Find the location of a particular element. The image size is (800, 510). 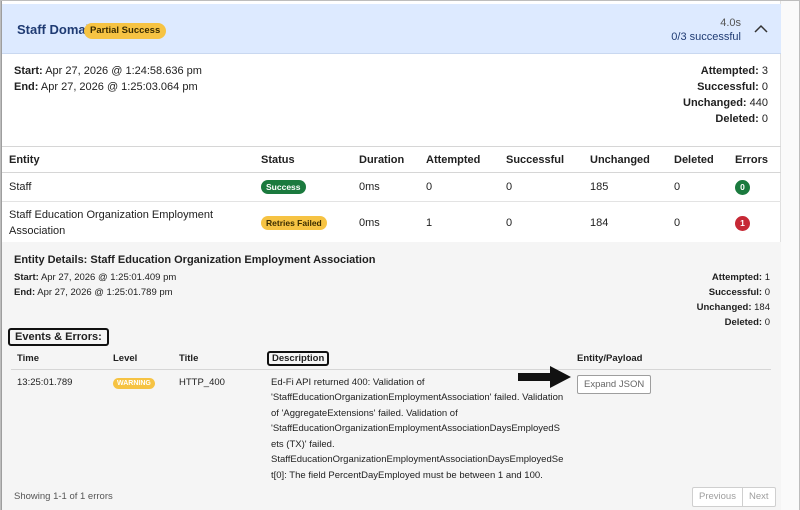

description-header-label: Description is located at coordinates (298, 359).